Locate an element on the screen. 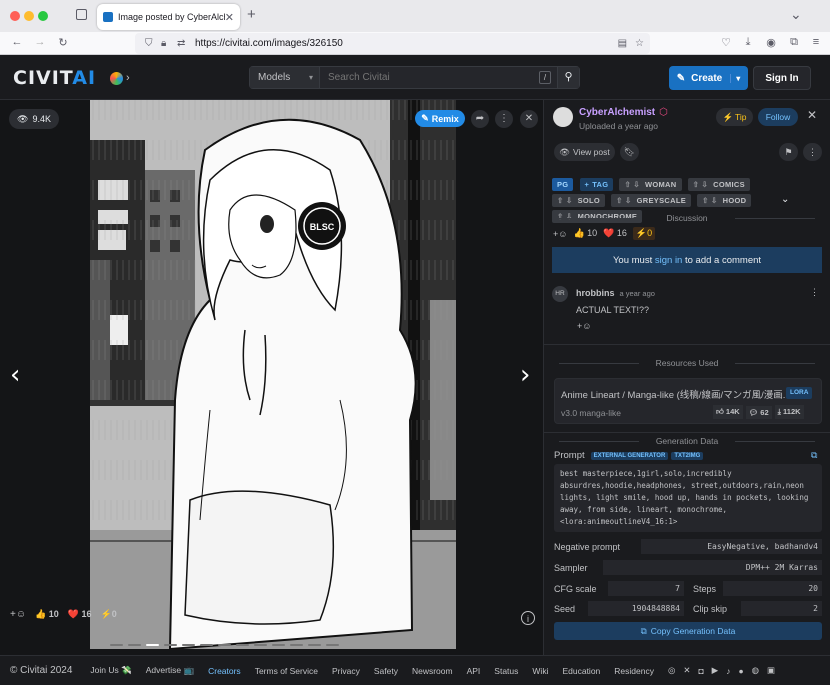 This screenshot has width=830, height=685. footer-link-join: Join Us 💸 is located at coordinates (110, 670).